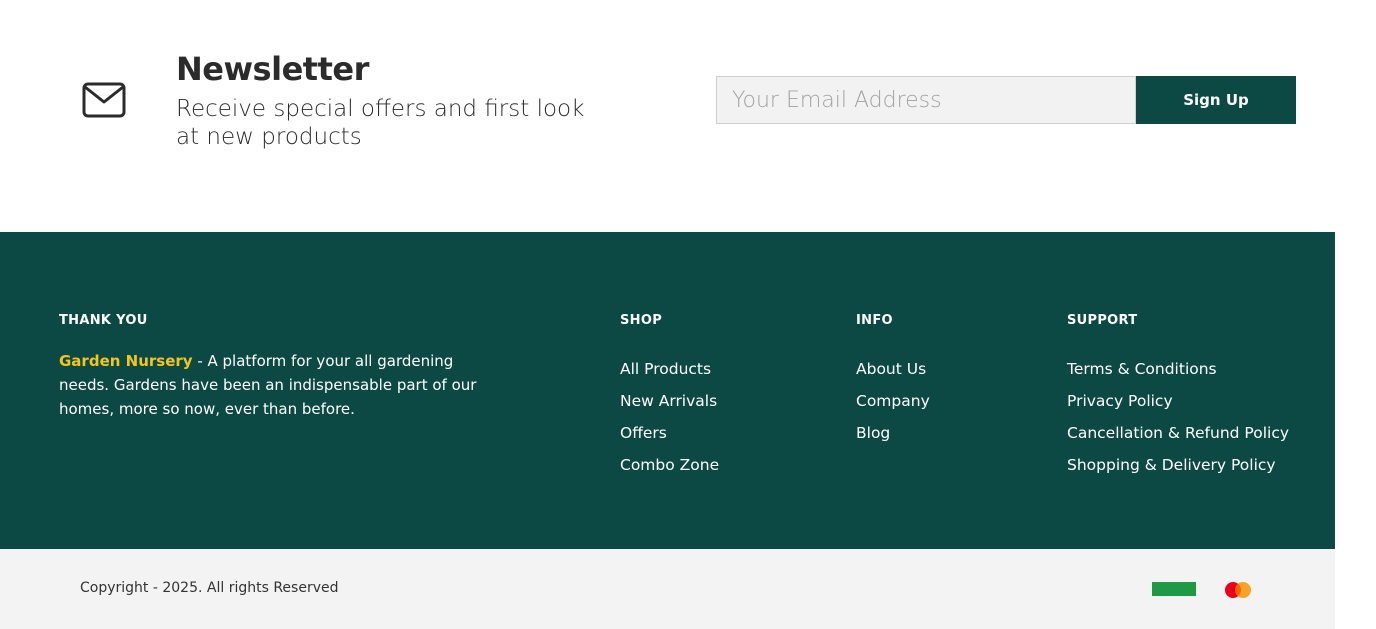 Image resolution: width=1376 pixels, height=629 pixels. What do you see at coordinates (669, 401) in the screenshot?
I see `link-new-arrivals: New Arrivals` at bounding box center [669, 401].